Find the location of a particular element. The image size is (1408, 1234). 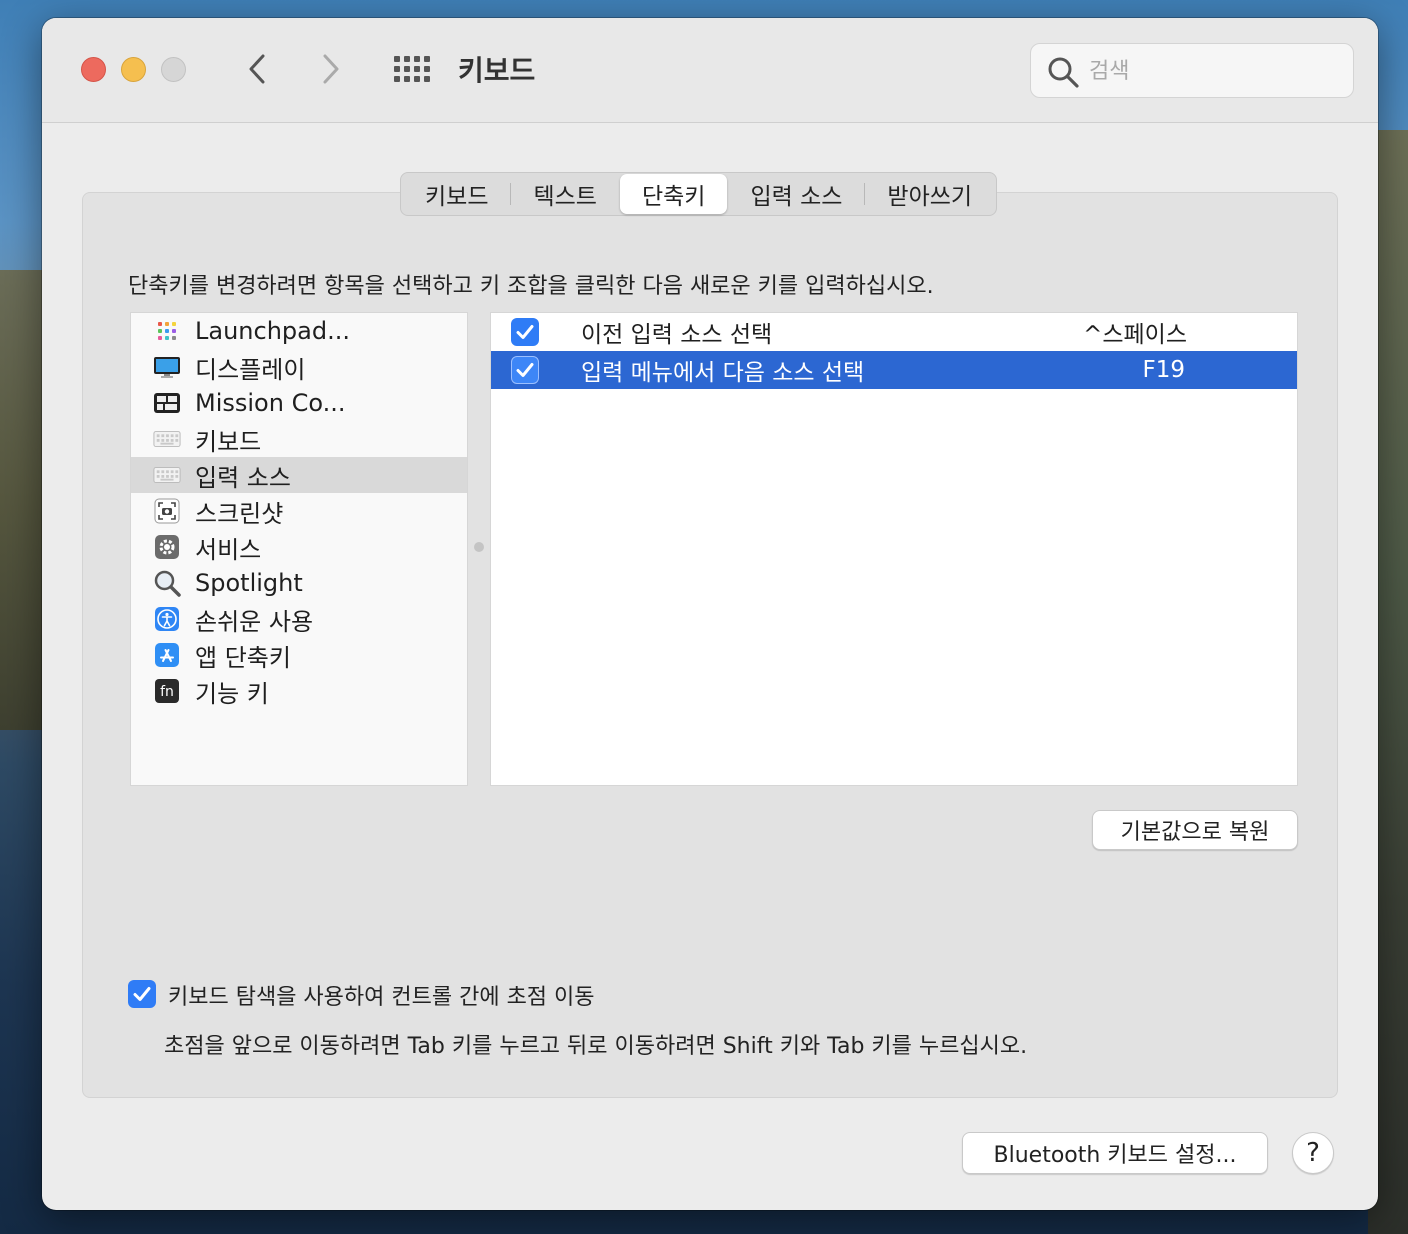

back-button is located at coordinates (257, 69).